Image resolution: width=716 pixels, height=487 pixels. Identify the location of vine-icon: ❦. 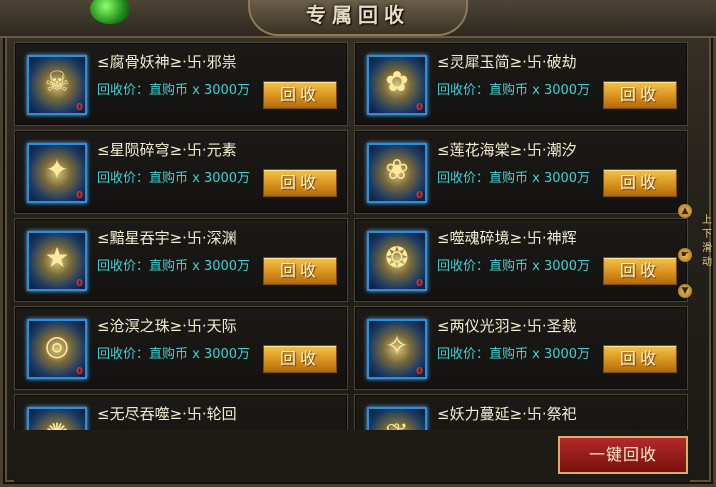
(397, 418).